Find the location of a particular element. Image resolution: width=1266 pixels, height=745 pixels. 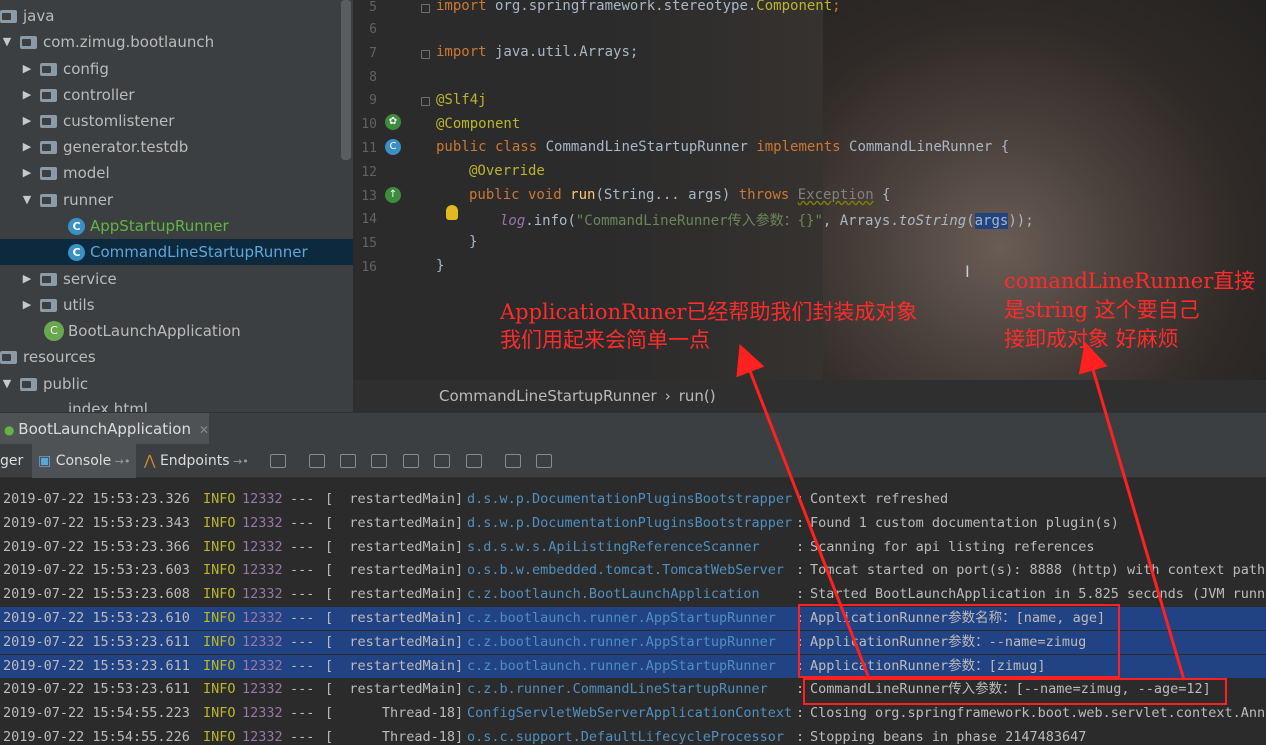

close-icon: ✕ is located at coordinates (204, 430).